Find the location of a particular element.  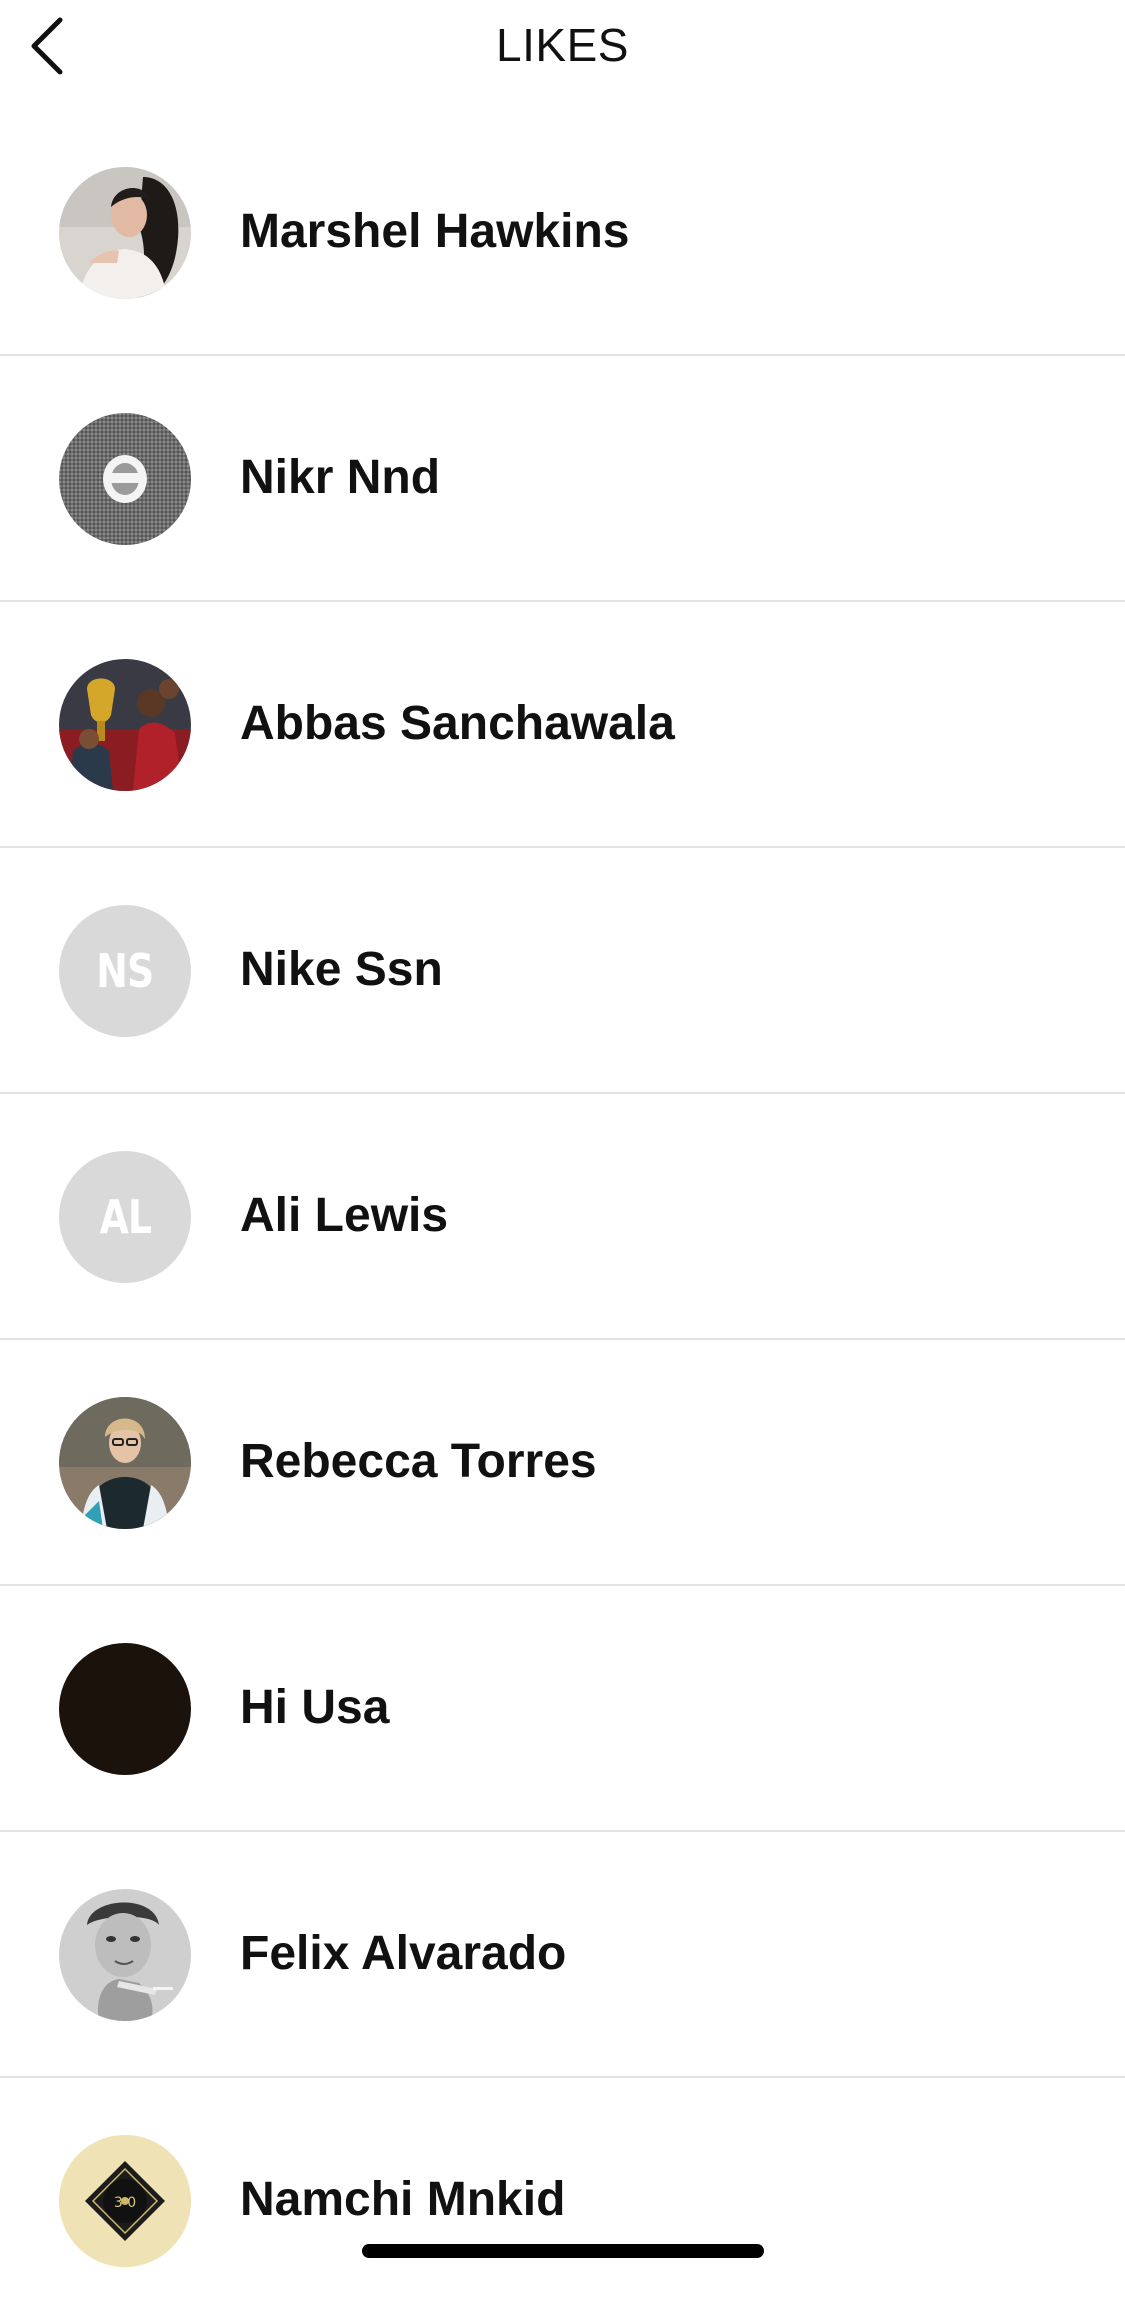

user-name: Namchi Mnkid is located at coordinates (403, 2199).